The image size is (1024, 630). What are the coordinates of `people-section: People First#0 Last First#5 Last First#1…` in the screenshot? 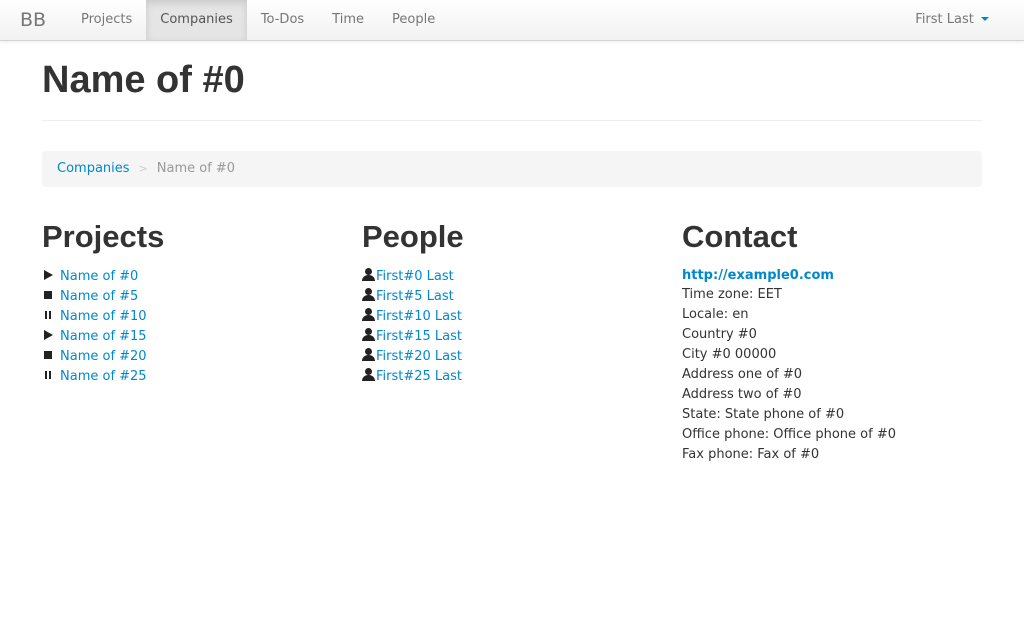 It's located at (512, 302).